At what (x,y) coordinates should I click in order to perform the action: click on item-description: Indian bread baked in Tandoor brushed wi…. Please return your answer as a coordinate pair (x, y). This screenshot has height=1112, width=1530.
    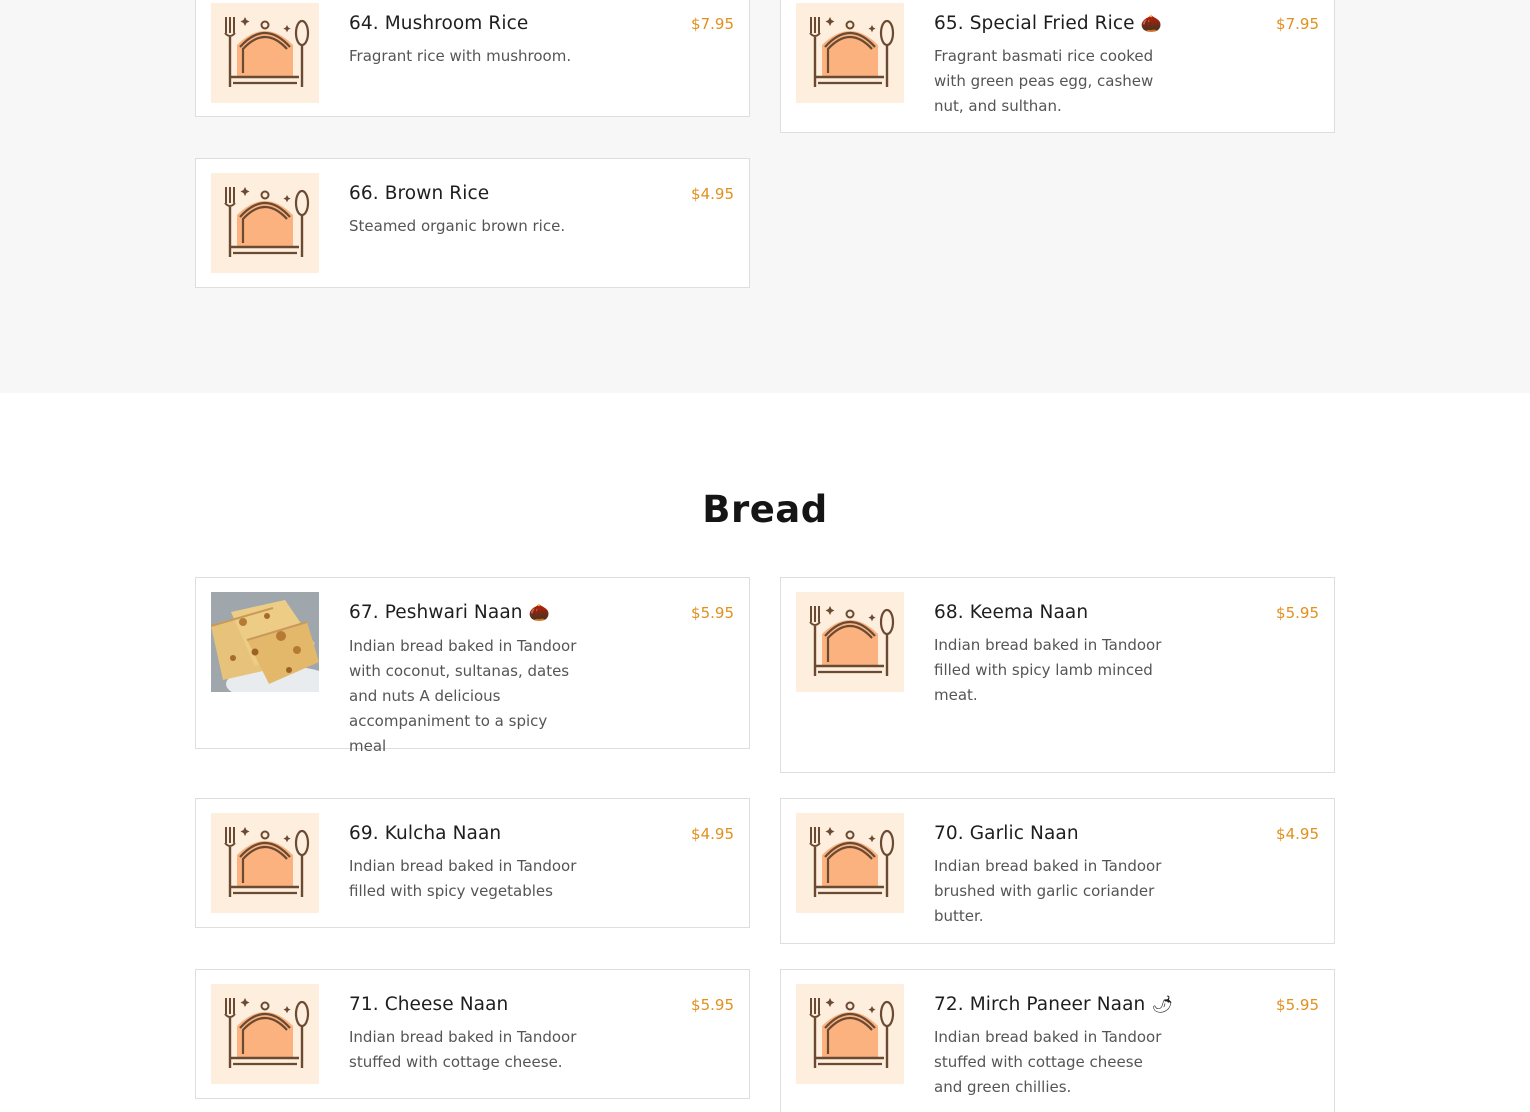
    Looking at the image, I should click on (1048, 891).